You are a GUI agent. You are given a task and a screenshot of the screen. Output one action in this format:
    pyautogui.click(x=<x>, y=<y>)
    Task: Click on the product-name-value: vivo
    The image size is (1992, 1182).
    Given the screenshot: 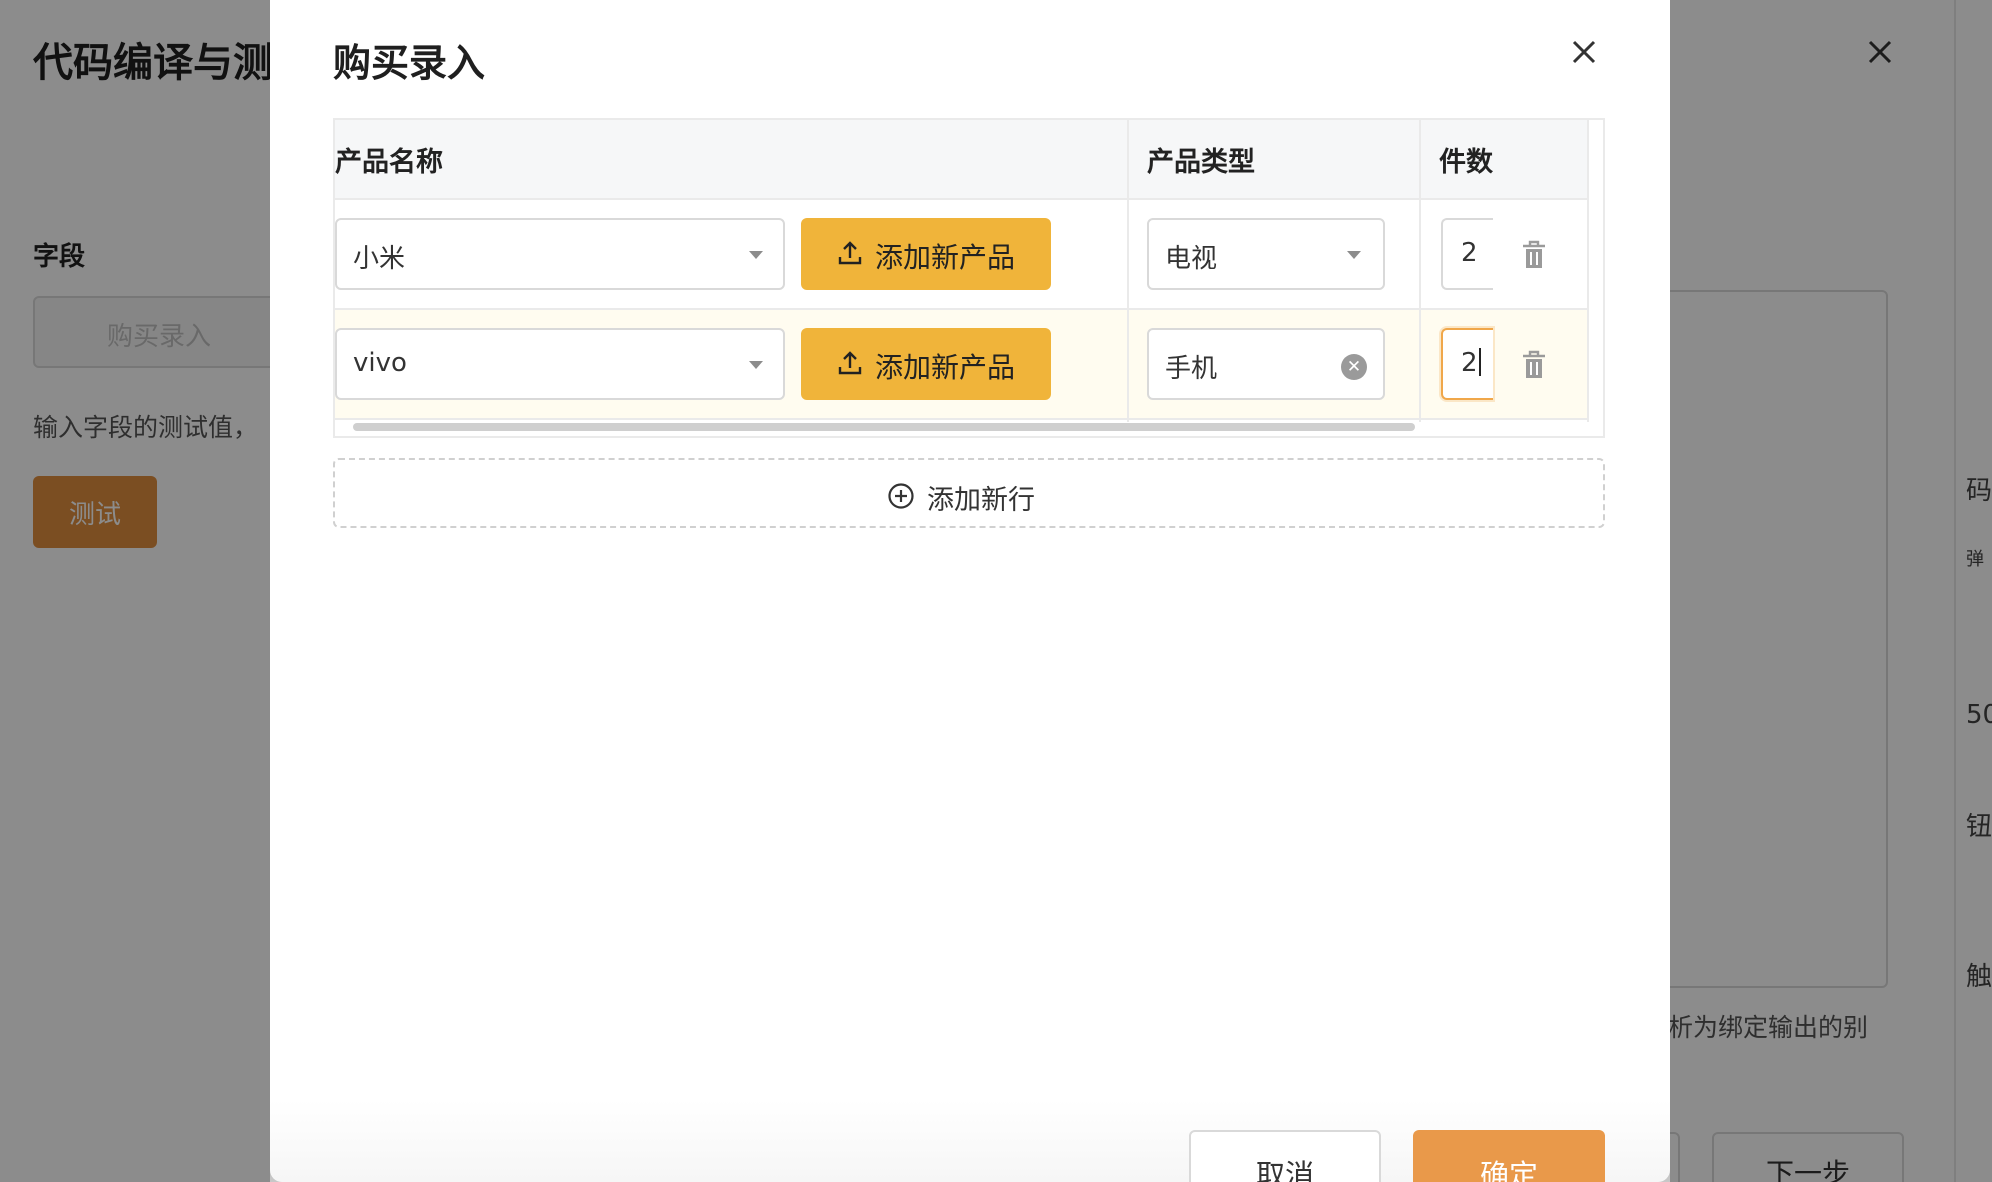 What is the action you would take?
    pyautogui.click(x=380, y=363)
    